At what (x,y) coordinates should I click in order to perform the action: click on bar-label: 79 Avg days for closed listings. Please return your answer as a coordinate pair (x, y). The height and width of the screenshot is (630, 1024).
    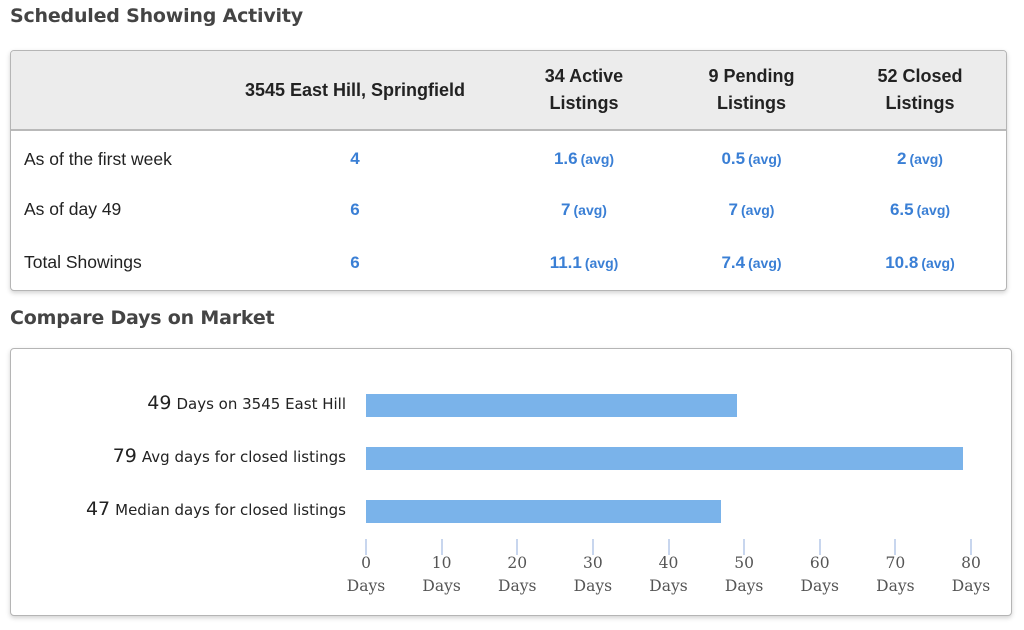
    Looking at the image, I should click on (229, 456).